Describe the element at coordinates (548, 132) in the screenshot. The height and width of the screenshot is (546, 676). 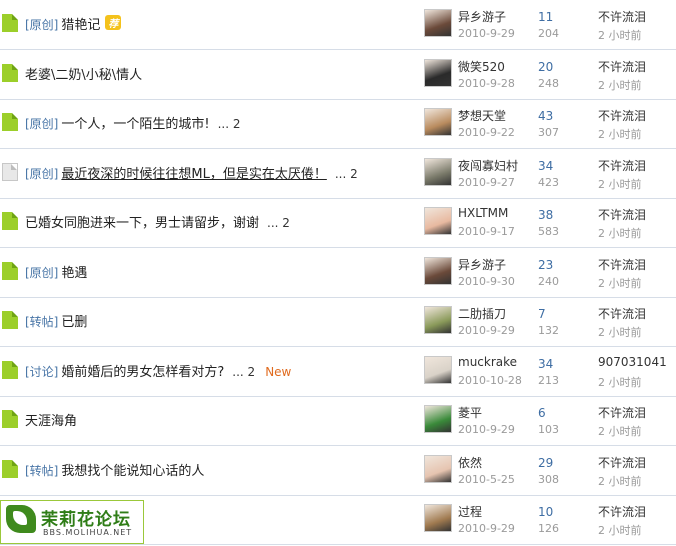
I see `view-count: 307` at that location.